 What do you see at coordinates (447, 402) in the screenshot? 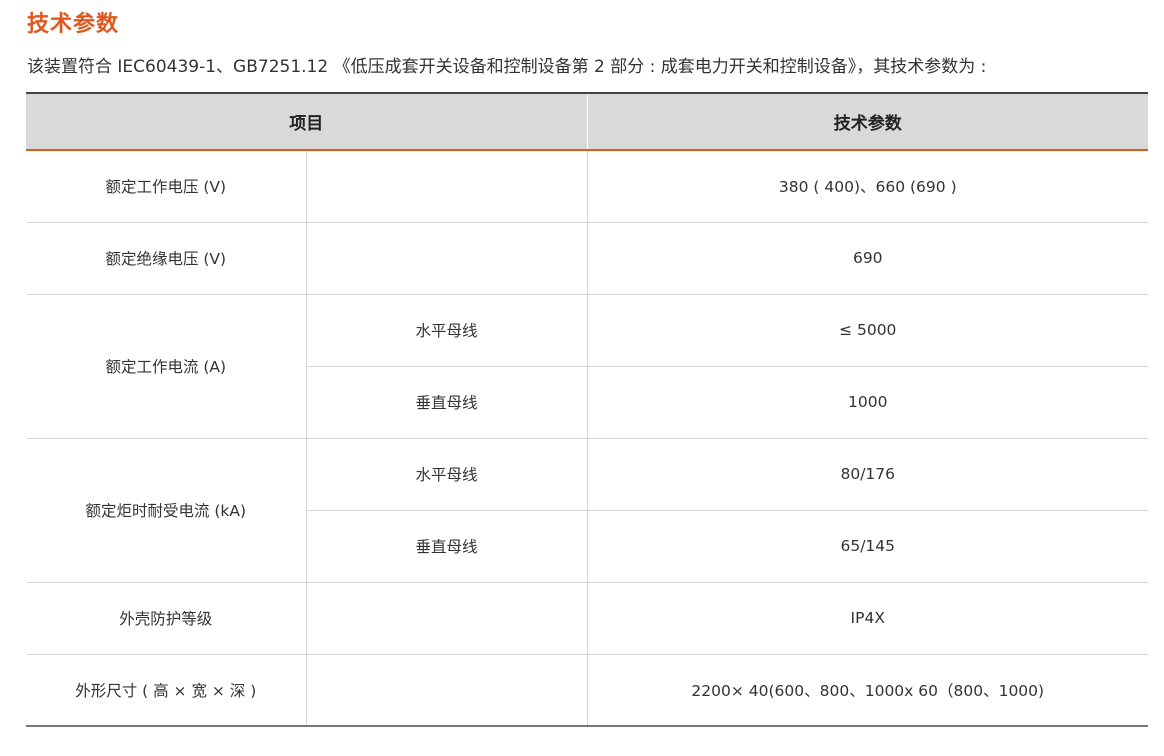
I see `row-sub-rated-current-vertical: 垂直母线` at bounding box center [447, 402].